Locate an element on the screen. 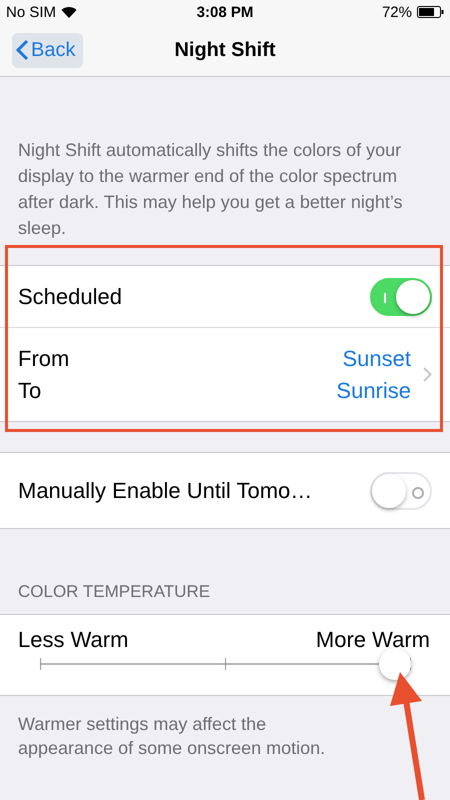  scheduled-label: Scheduled is located at coordinates (70, 297).